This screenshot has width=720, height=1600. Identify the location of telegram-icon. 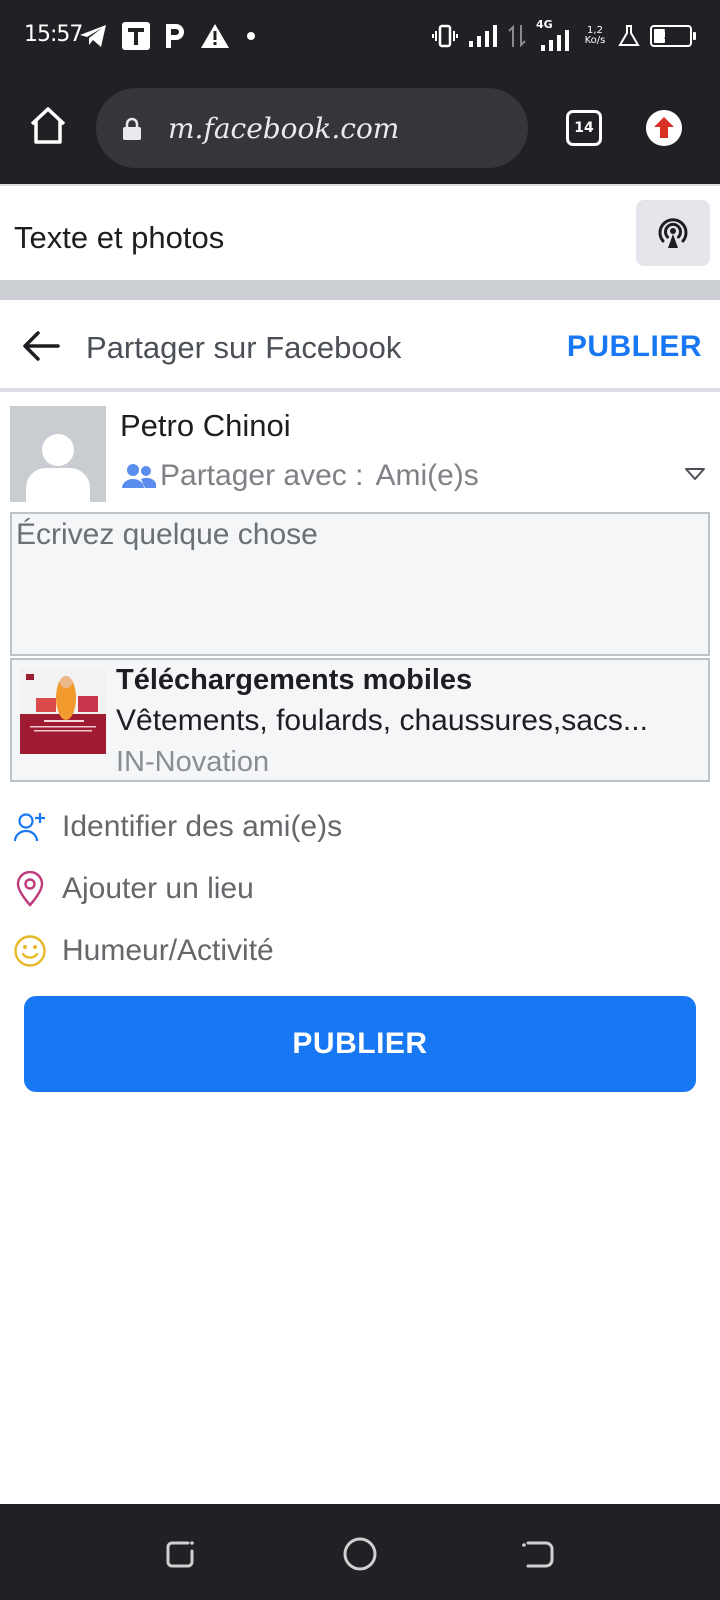
(93, 36).